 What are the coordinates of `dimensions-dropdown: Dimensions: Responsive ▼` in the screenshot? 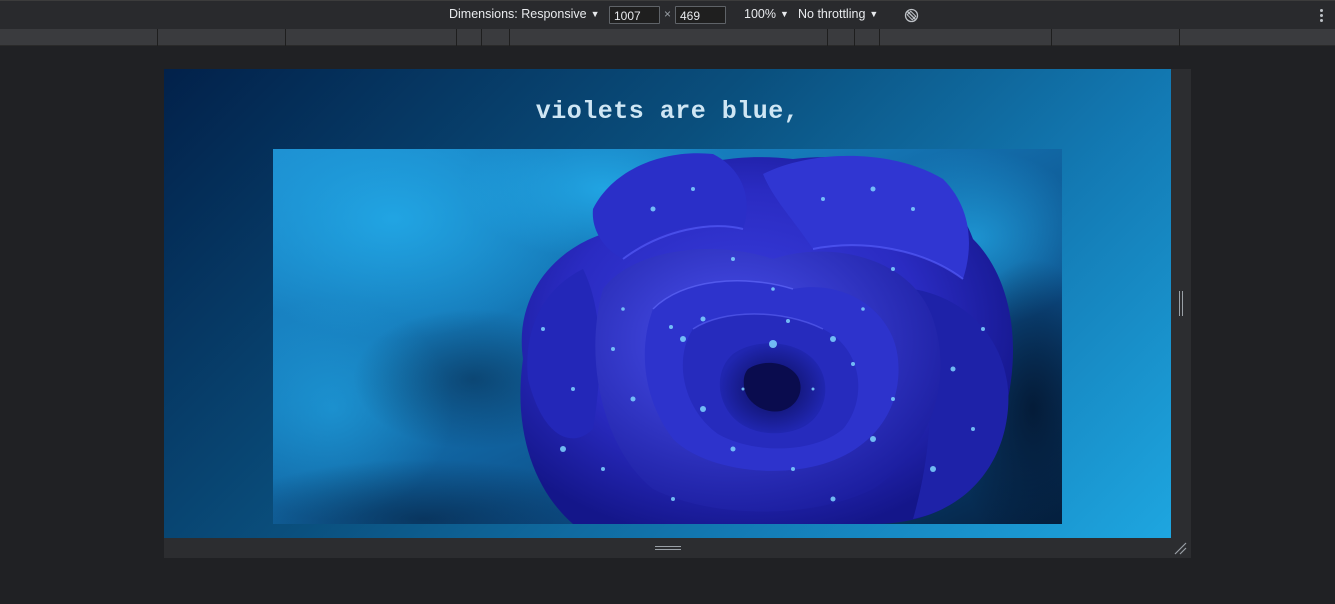 It's located at (524, 14).